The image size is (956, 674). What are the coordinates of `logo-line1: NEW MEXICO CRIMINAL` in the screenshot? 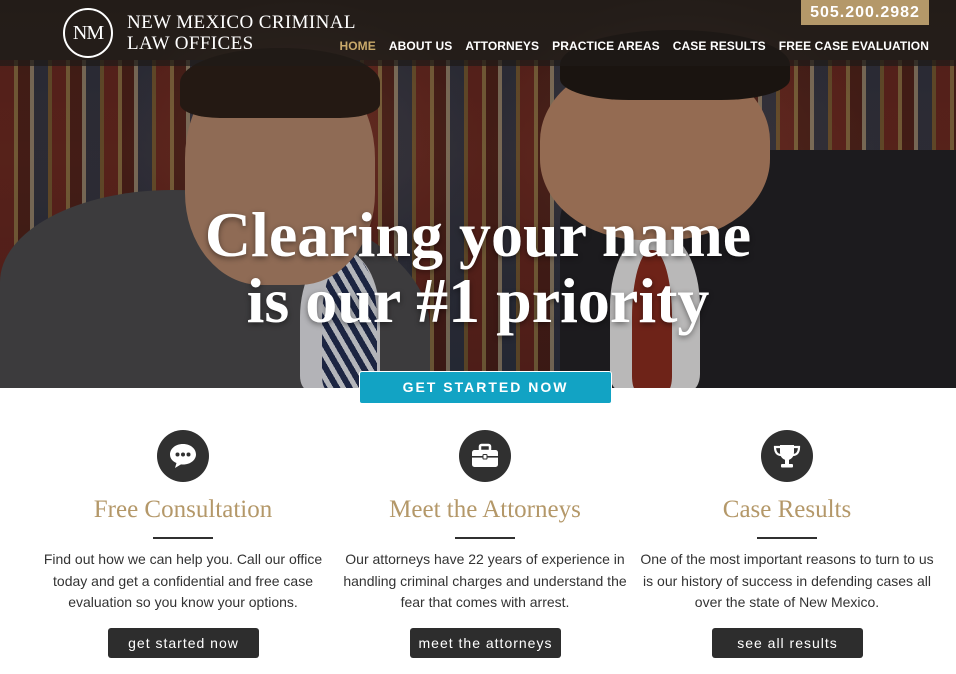 It's located at (241, 22).